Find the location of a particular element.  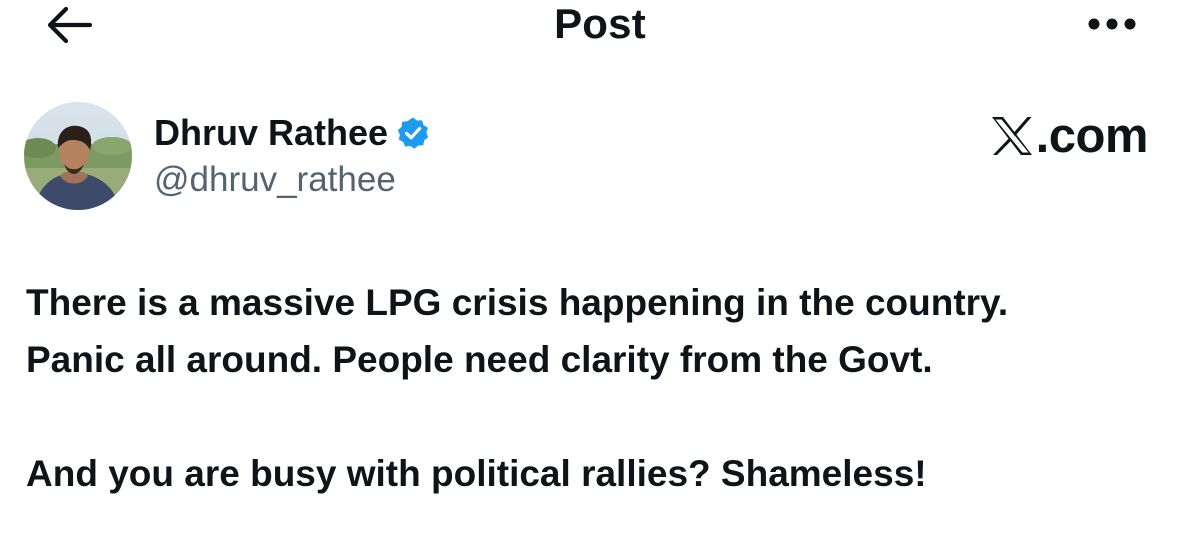

author-handle: @dhruv_rathee is located at coordinates (292, 180).